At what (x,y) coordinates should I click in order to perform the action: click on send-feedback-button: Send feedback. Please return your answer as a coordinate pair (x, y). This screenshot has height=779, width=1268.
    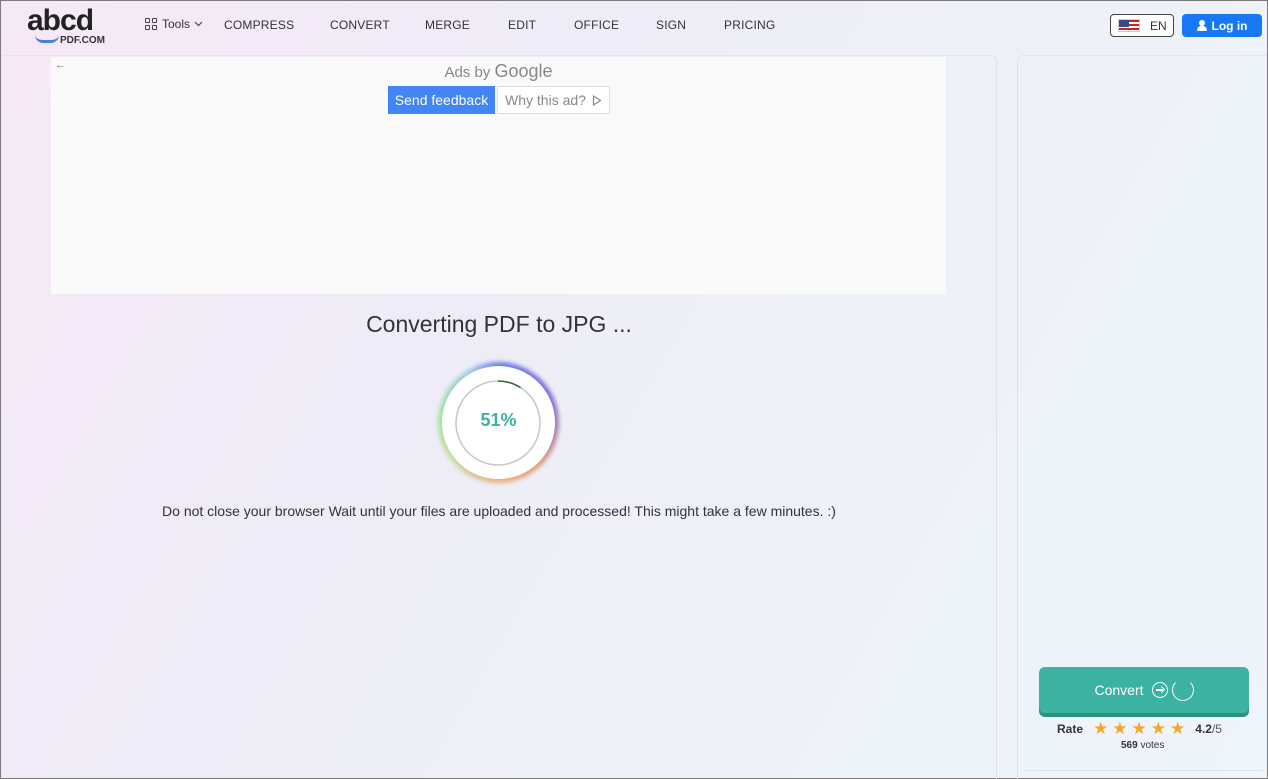
    Looking at the image, I should click on (441, 100).